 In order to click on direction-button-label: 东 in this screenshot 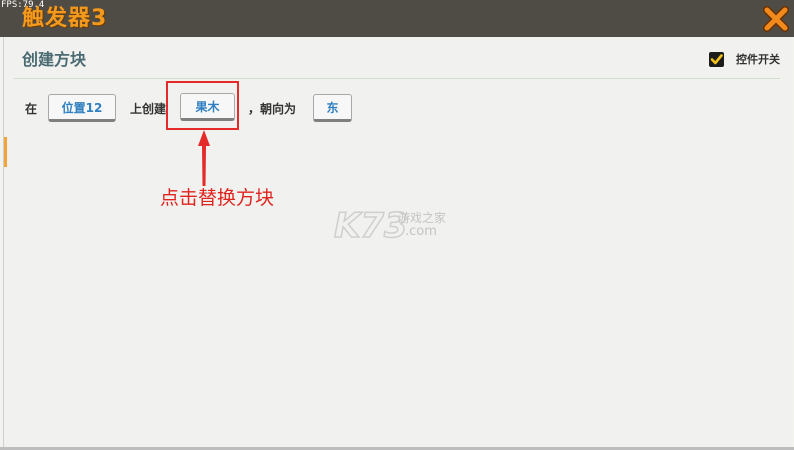, I will do `click(332, 107)`.